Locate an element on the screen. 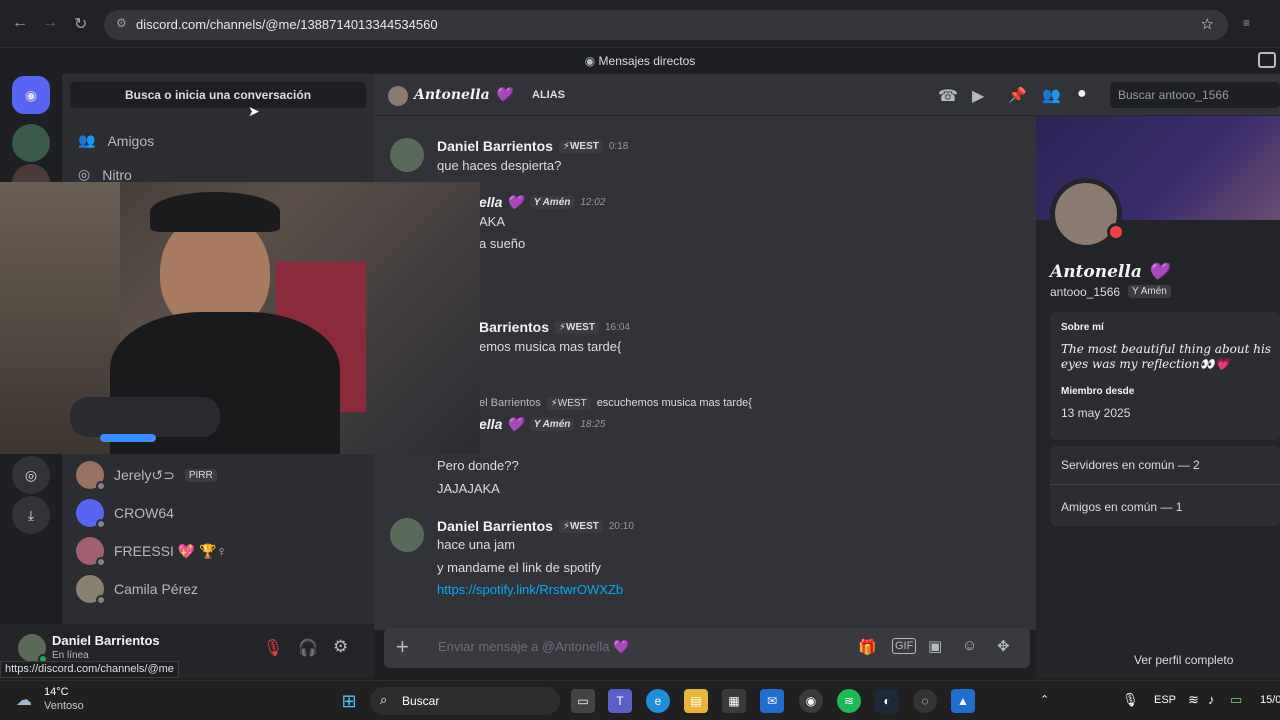 The image size is (1280, 720). discord-icon: ◉ is located at coordinates (590, 61).